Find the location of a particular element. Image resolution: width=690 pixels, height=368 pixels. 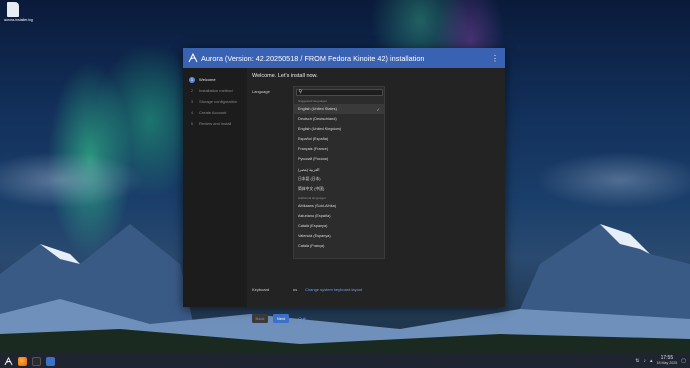

language-option: English (United Kingdom) is located at coordinates (339, 129).